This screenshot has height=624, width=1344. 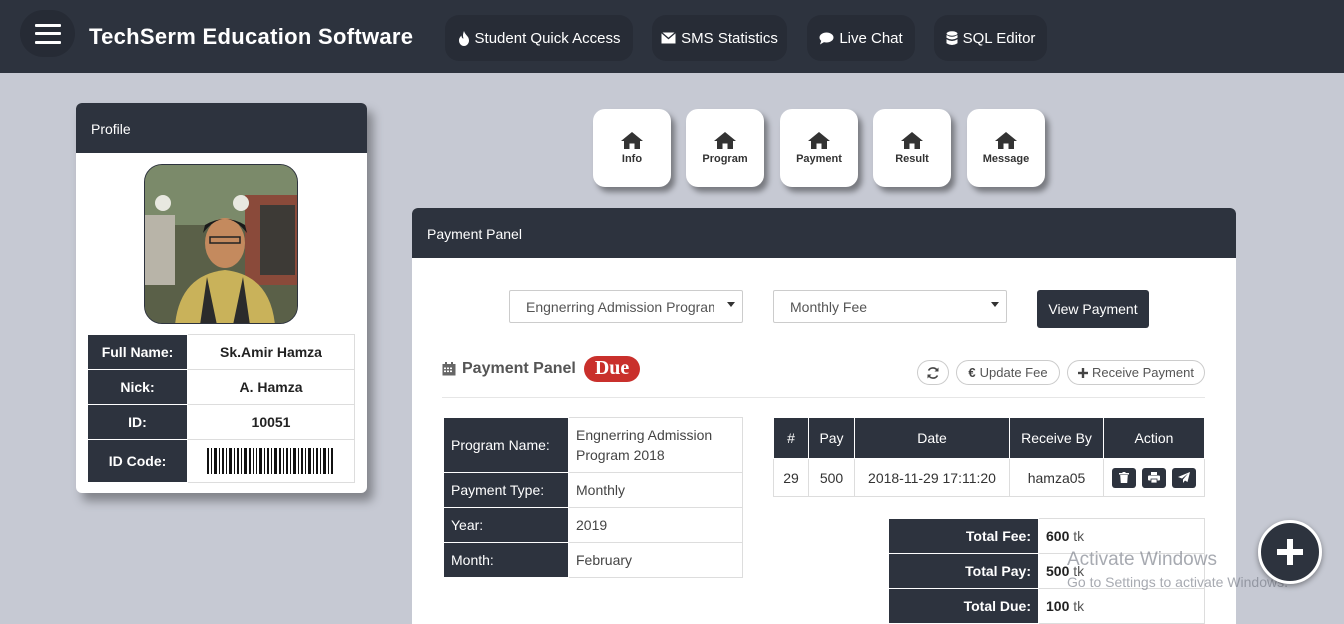 I want to click on profile-row-full-name: Full Name: Sk.Amir Hamza, so click(x=221, y=352).